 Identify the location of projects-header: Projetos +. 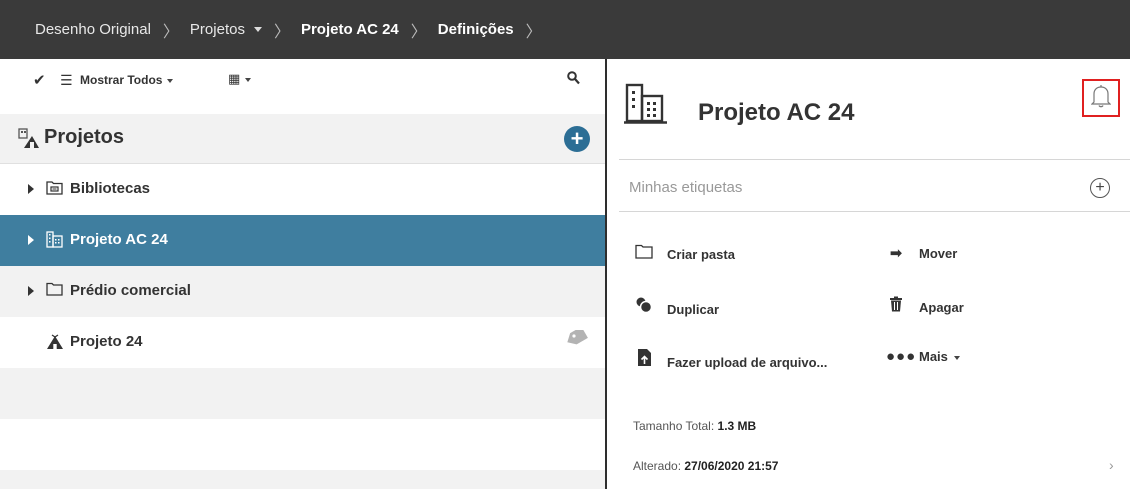
(302, 139).